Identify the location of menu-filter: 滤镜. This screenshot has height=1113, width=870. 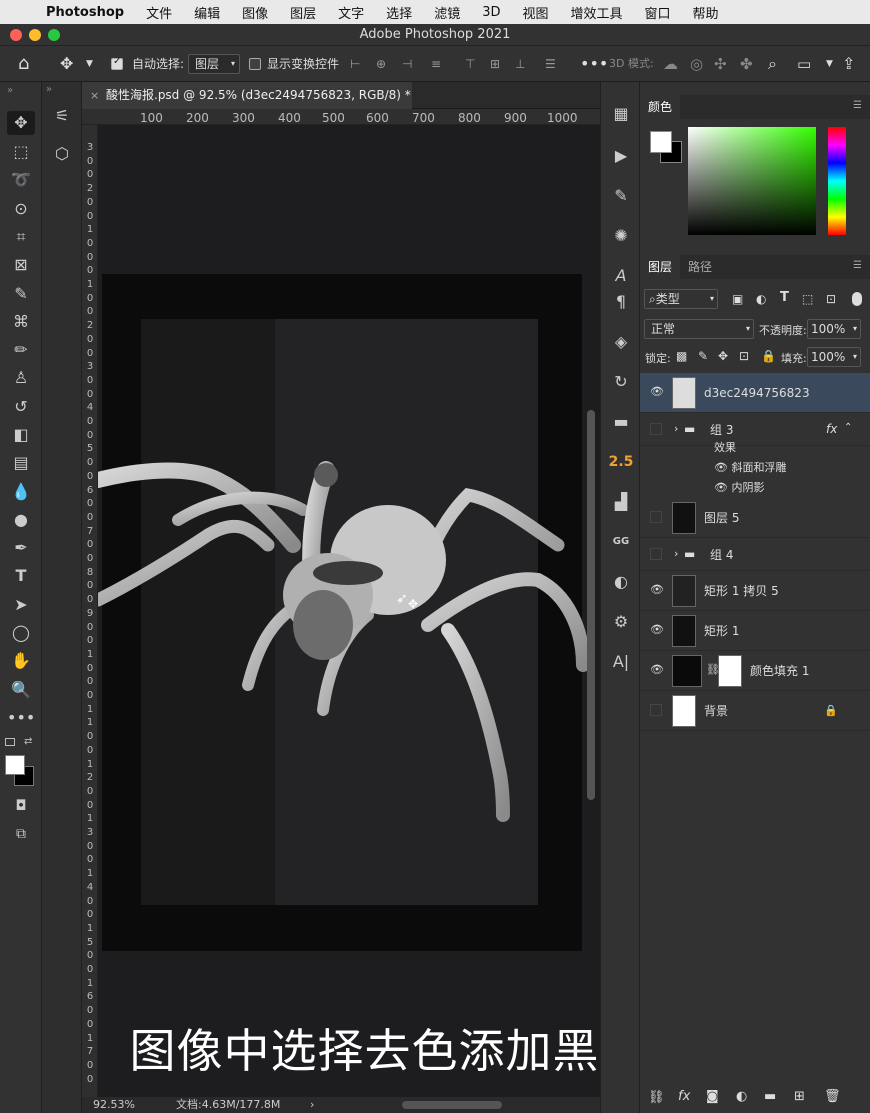
(447, 12).